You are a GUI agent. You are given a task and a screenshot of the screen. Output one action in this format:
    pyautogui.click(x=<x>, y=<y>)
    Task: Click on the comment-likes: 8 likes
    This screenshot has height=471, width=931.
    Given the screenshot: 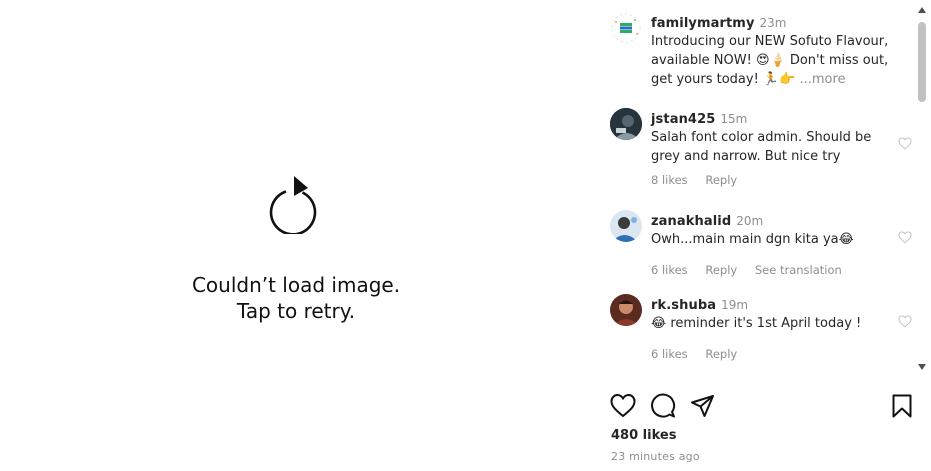 What is the action you would take?
    pyautogui.click(x=669, y=180)
    